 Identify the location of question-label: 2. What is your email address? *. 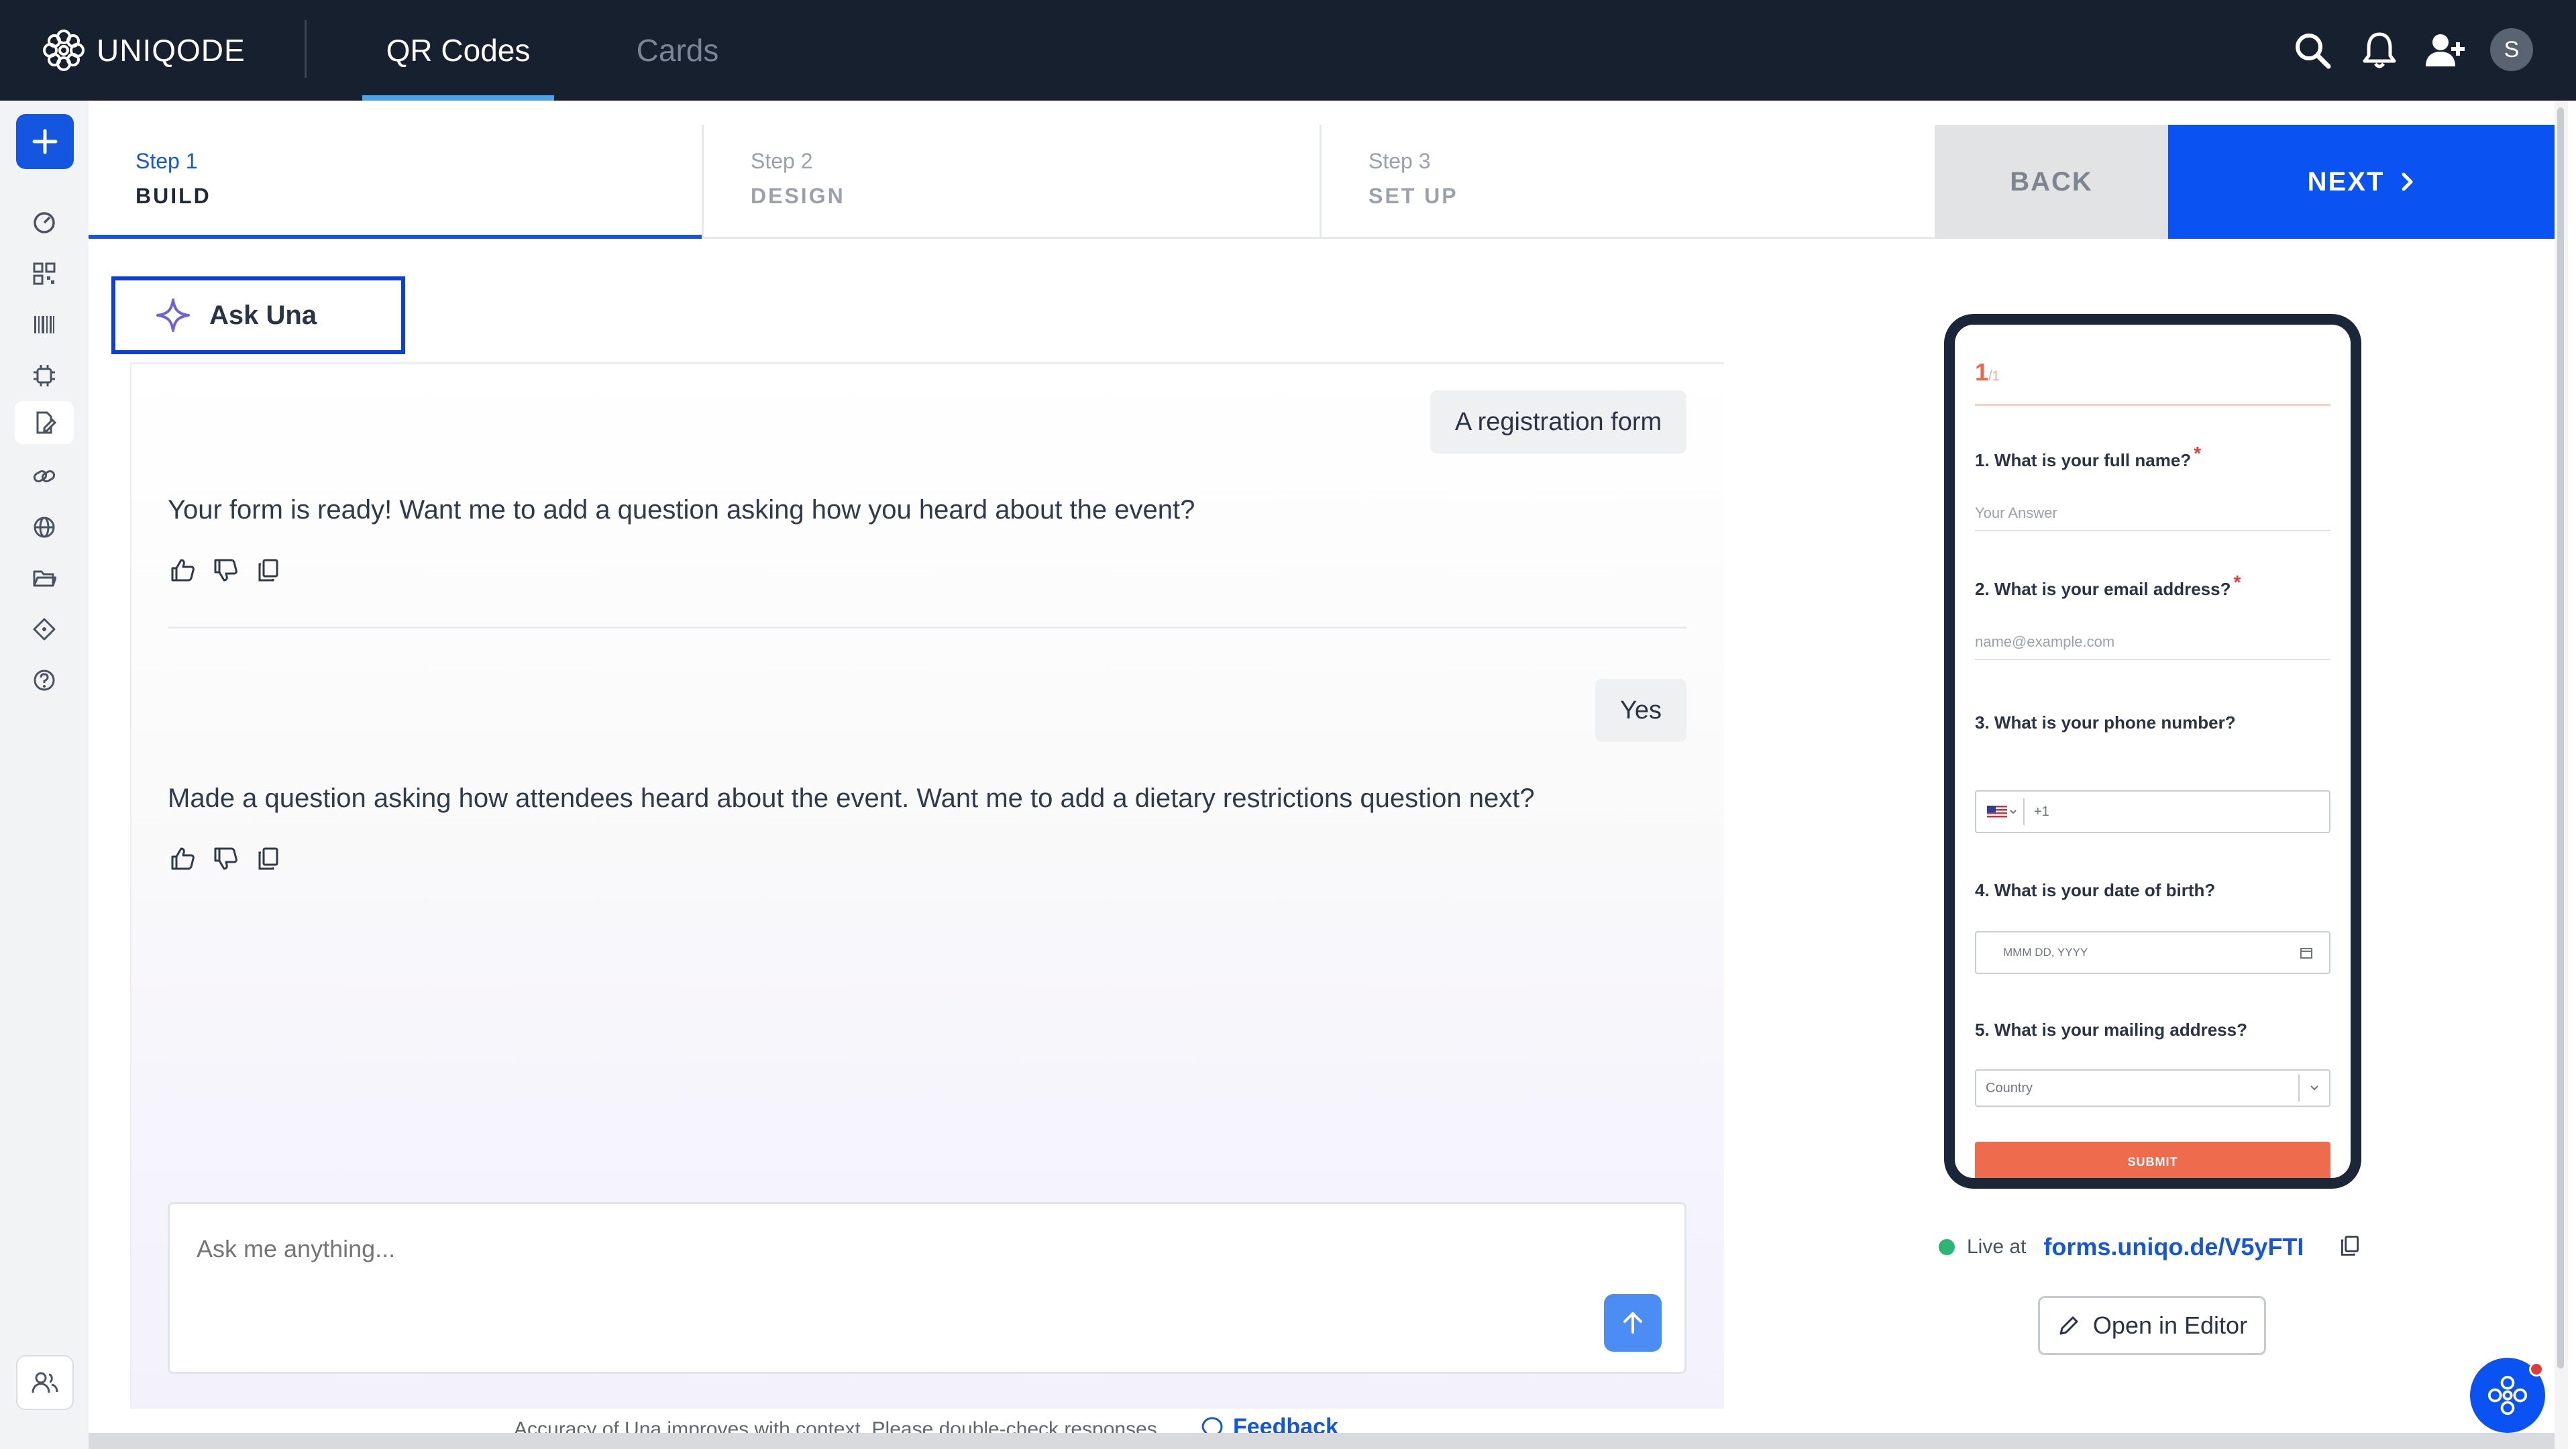
(2108, 586).